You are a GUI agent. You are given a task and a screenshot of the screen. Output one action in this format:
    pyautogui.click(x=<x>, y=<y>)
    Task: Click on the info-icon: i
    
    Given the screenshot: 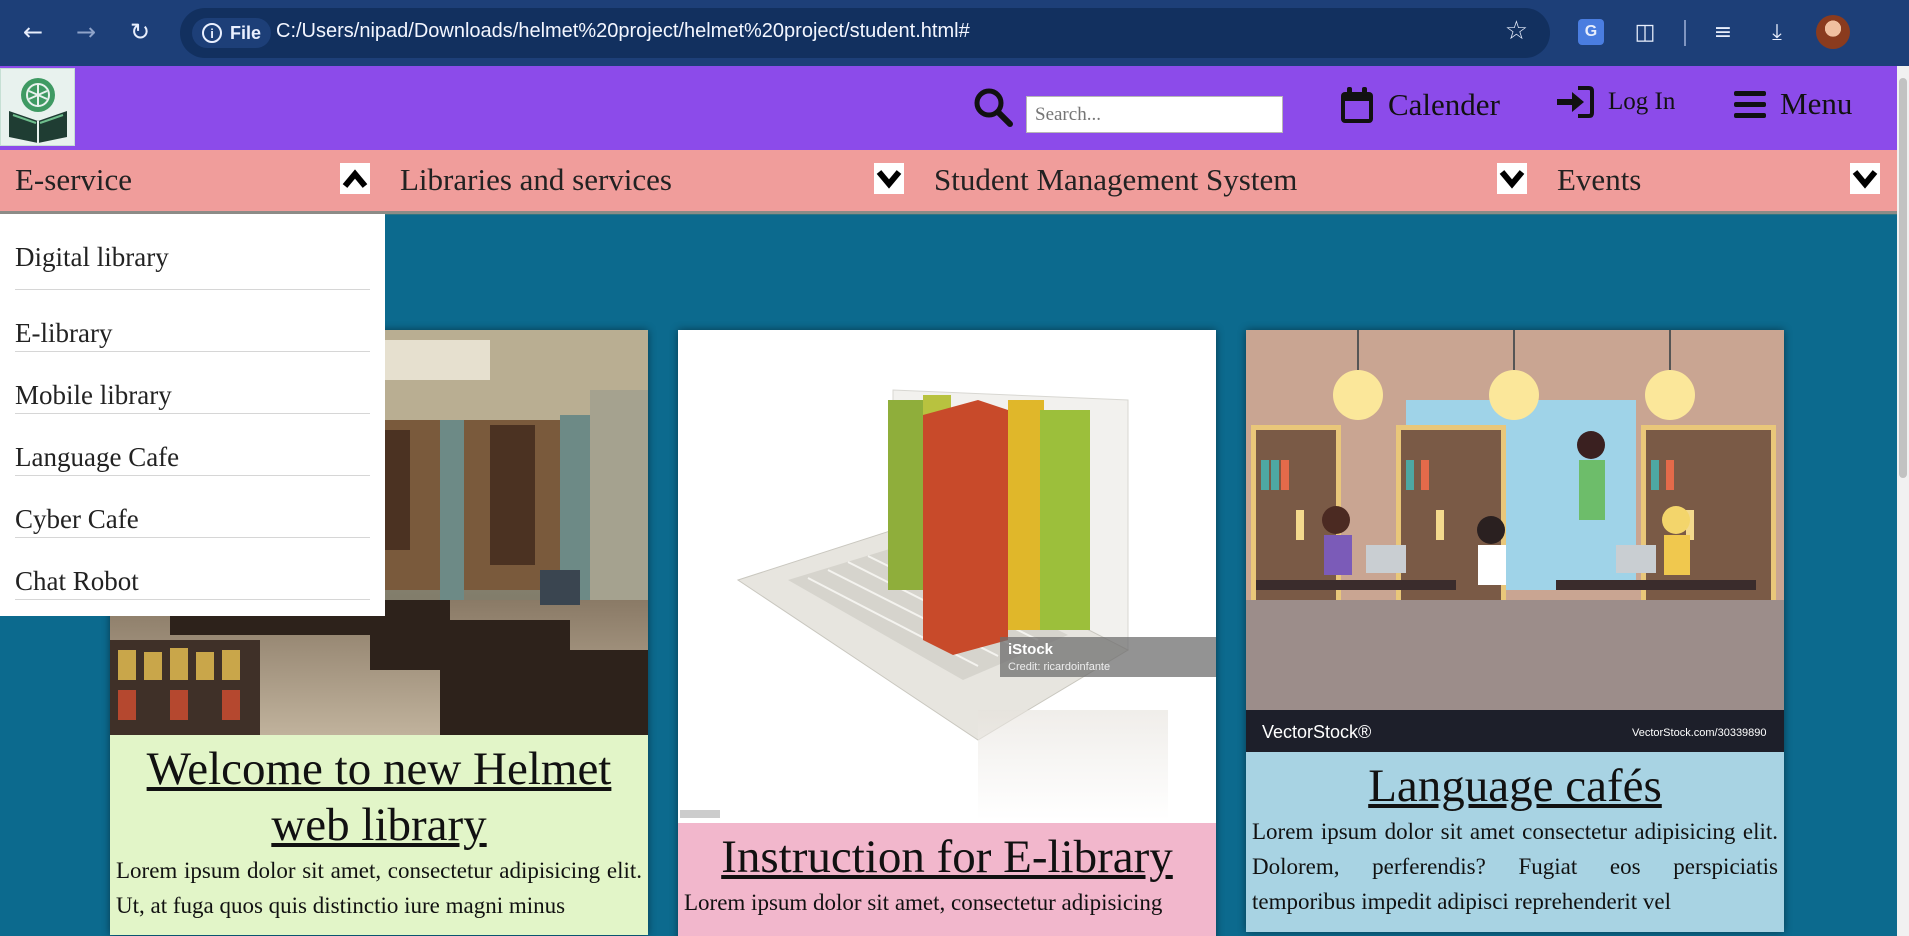 What is the action you would take?
    pyautogui.click(x=212, y=33)
    